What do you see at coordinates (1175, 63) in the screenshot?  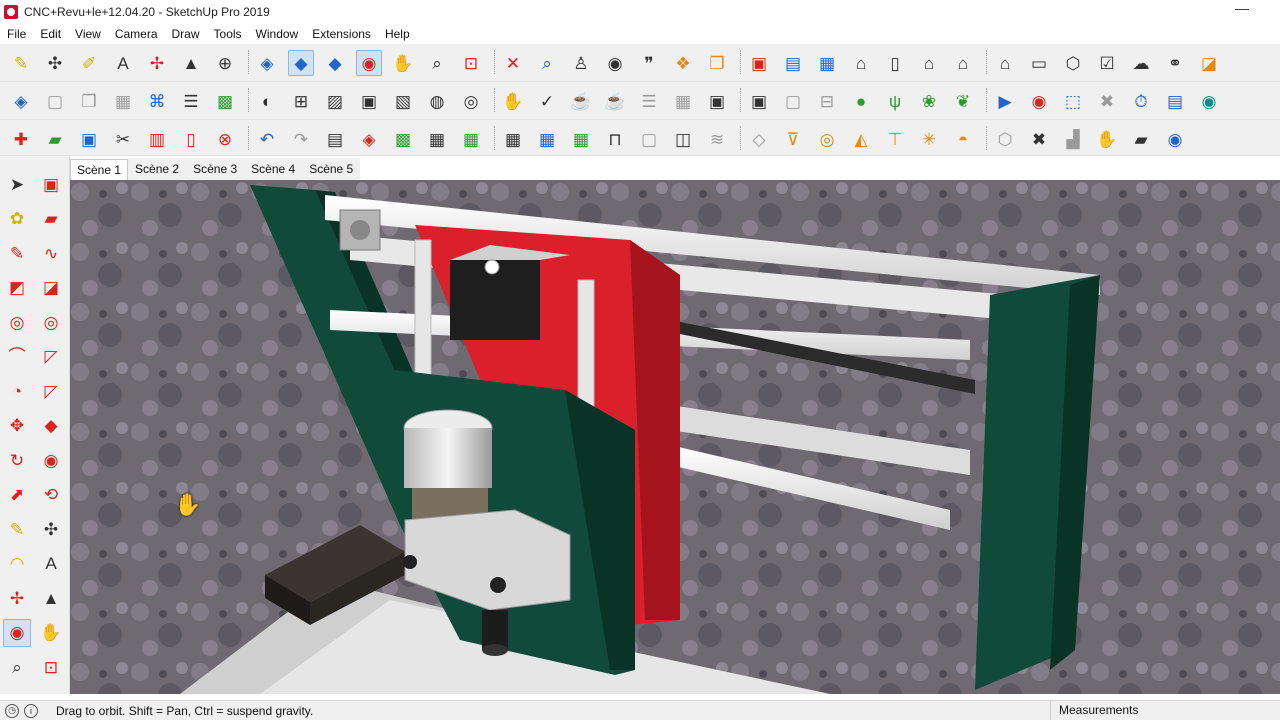 I see `link-icon: ⚭` at bounding box center [1175, 63].